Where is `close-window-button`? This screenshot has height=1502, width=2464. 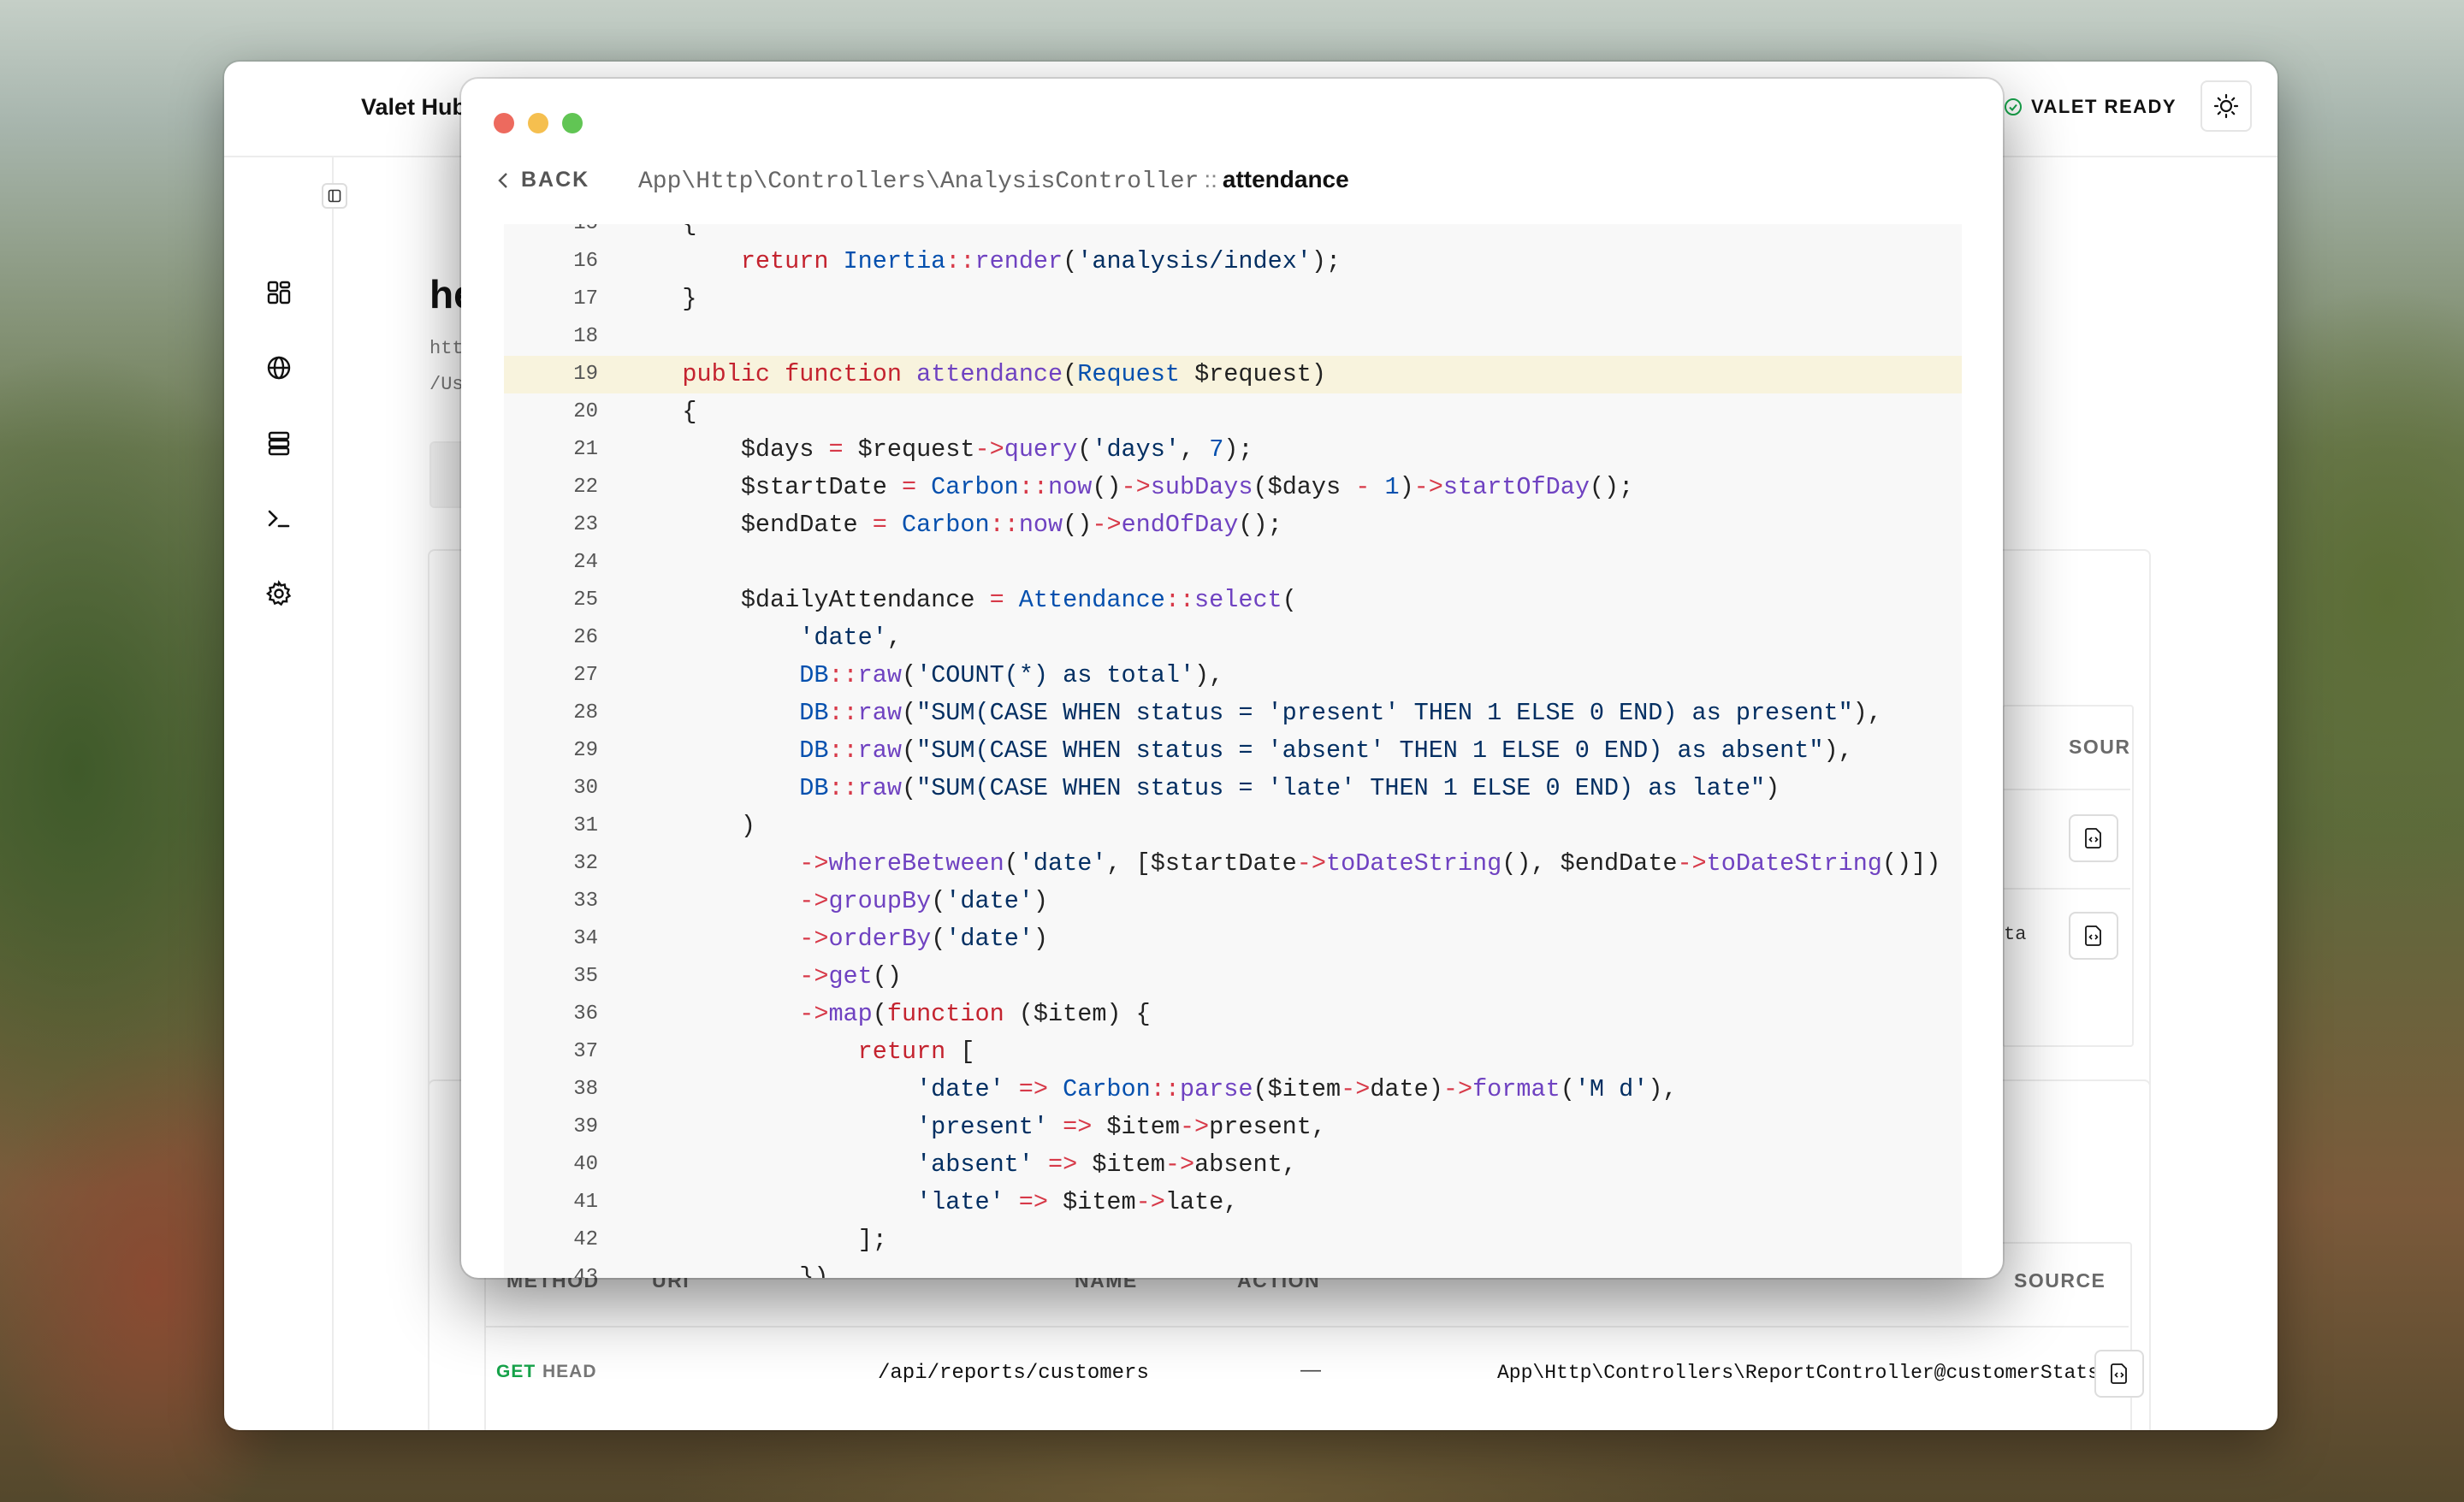
close-window-button is located at coordinates (504, 123).